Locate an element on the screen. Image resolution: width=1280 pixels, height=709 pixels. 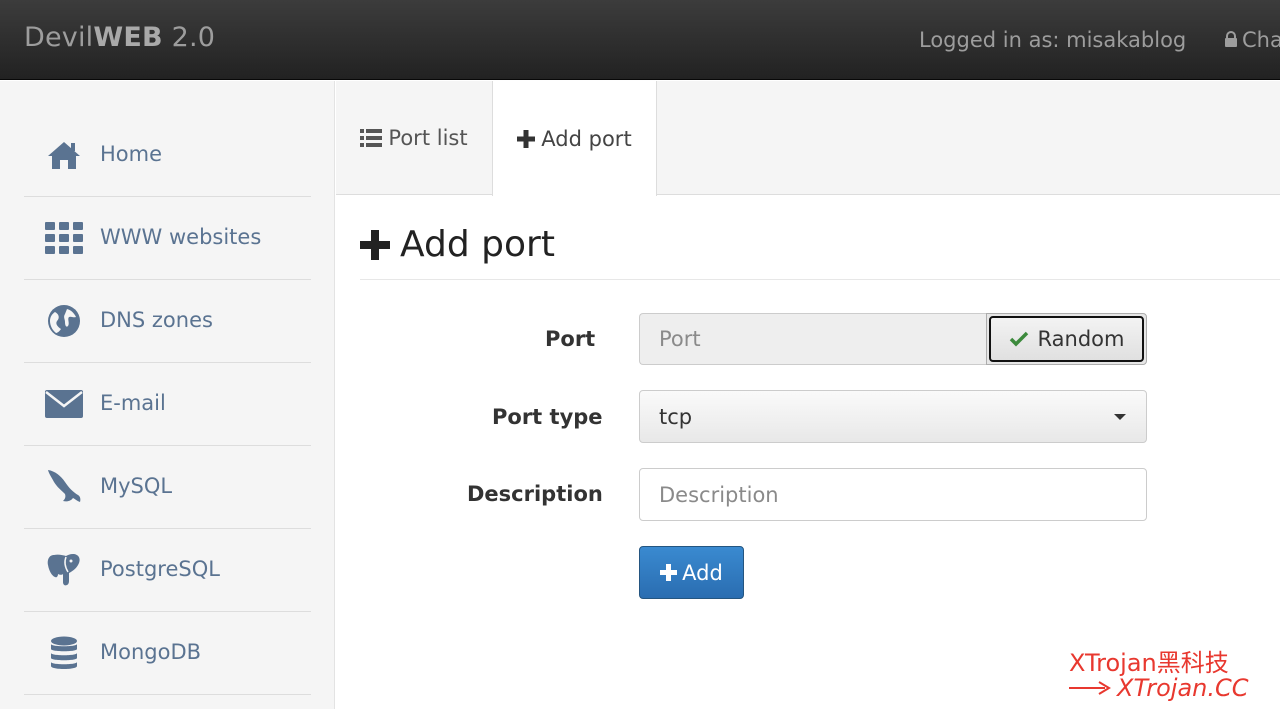
sidebar-item-label: WWW websites is located at coordinates (181, 237).